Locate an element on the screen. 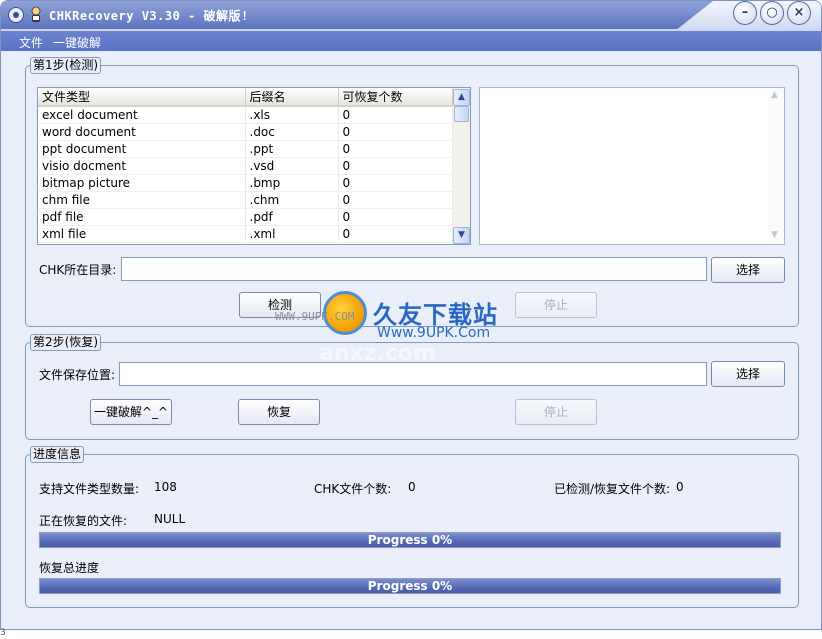 This screenshot has width=822, height=639. log-scroll-down-icon: ▼ is located at coordinates (774, 235).